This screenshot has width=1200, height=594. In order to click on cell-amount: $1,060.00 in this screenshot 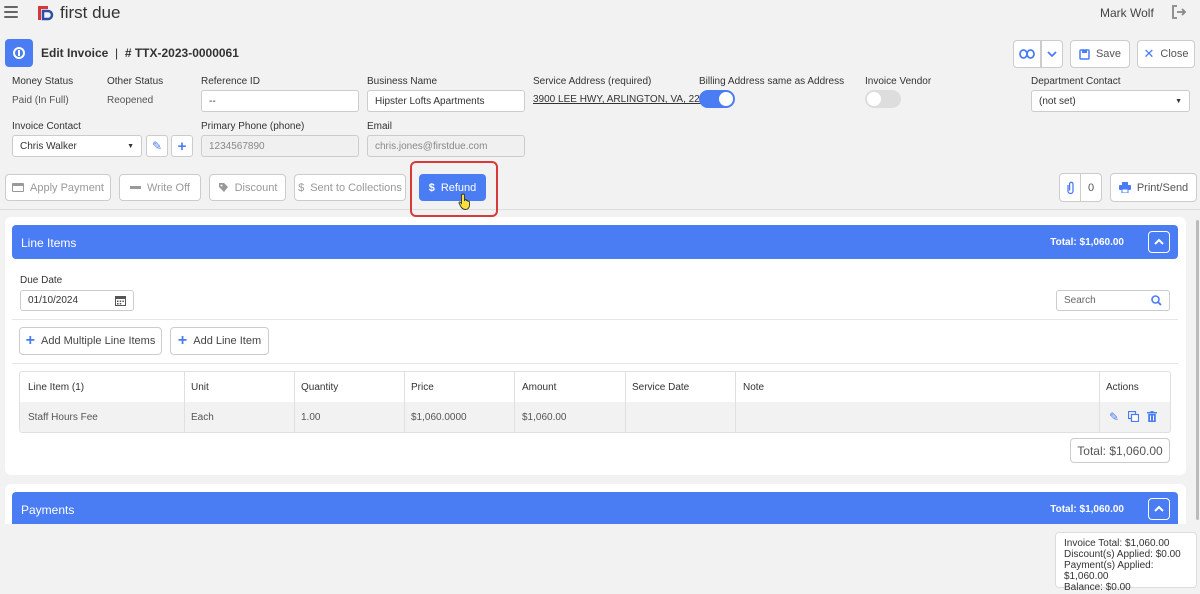, I will do `click(544, 417)`.